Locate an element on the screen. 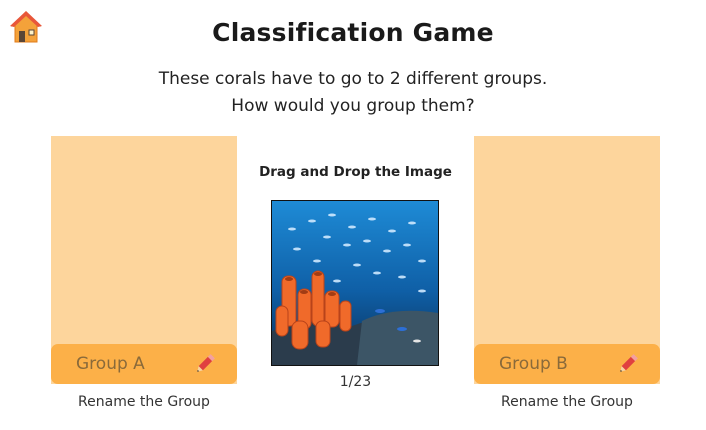  subtitle-line-2: How would you group them? is located at coordinates (353, 106).